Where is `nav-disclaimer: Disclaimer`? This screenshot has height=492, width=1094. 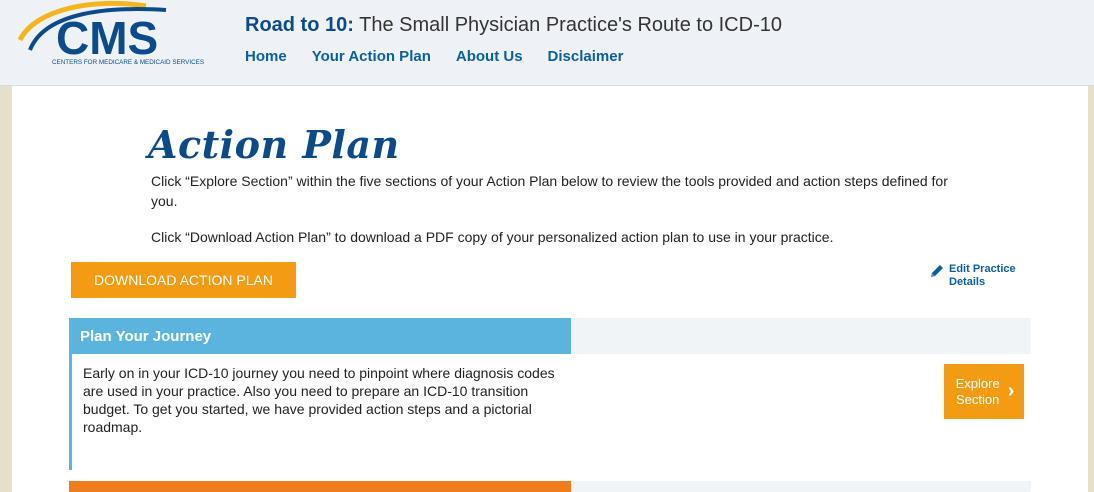
nav-disclaimer: Disclaimer is located at coordinates (586, 56).